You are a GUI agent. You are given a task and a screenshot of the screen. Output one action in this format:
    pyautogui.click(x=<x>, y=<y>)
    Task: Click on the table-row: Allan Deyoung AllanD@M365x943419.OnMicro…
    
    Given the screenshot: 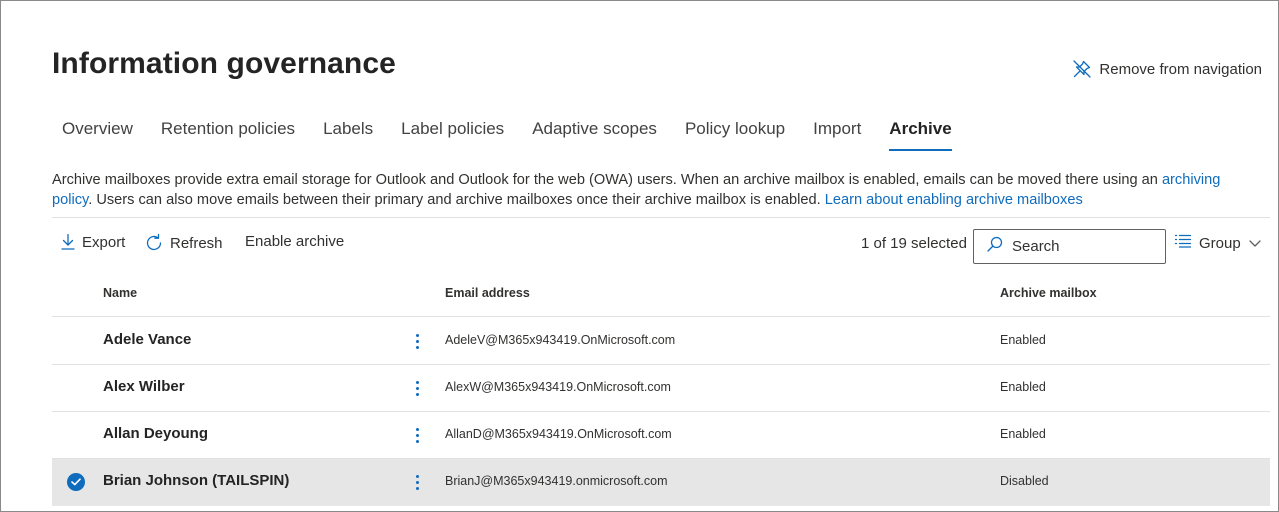 What is the action you would take?
    pyautogui.click(x=661, y=435)
    